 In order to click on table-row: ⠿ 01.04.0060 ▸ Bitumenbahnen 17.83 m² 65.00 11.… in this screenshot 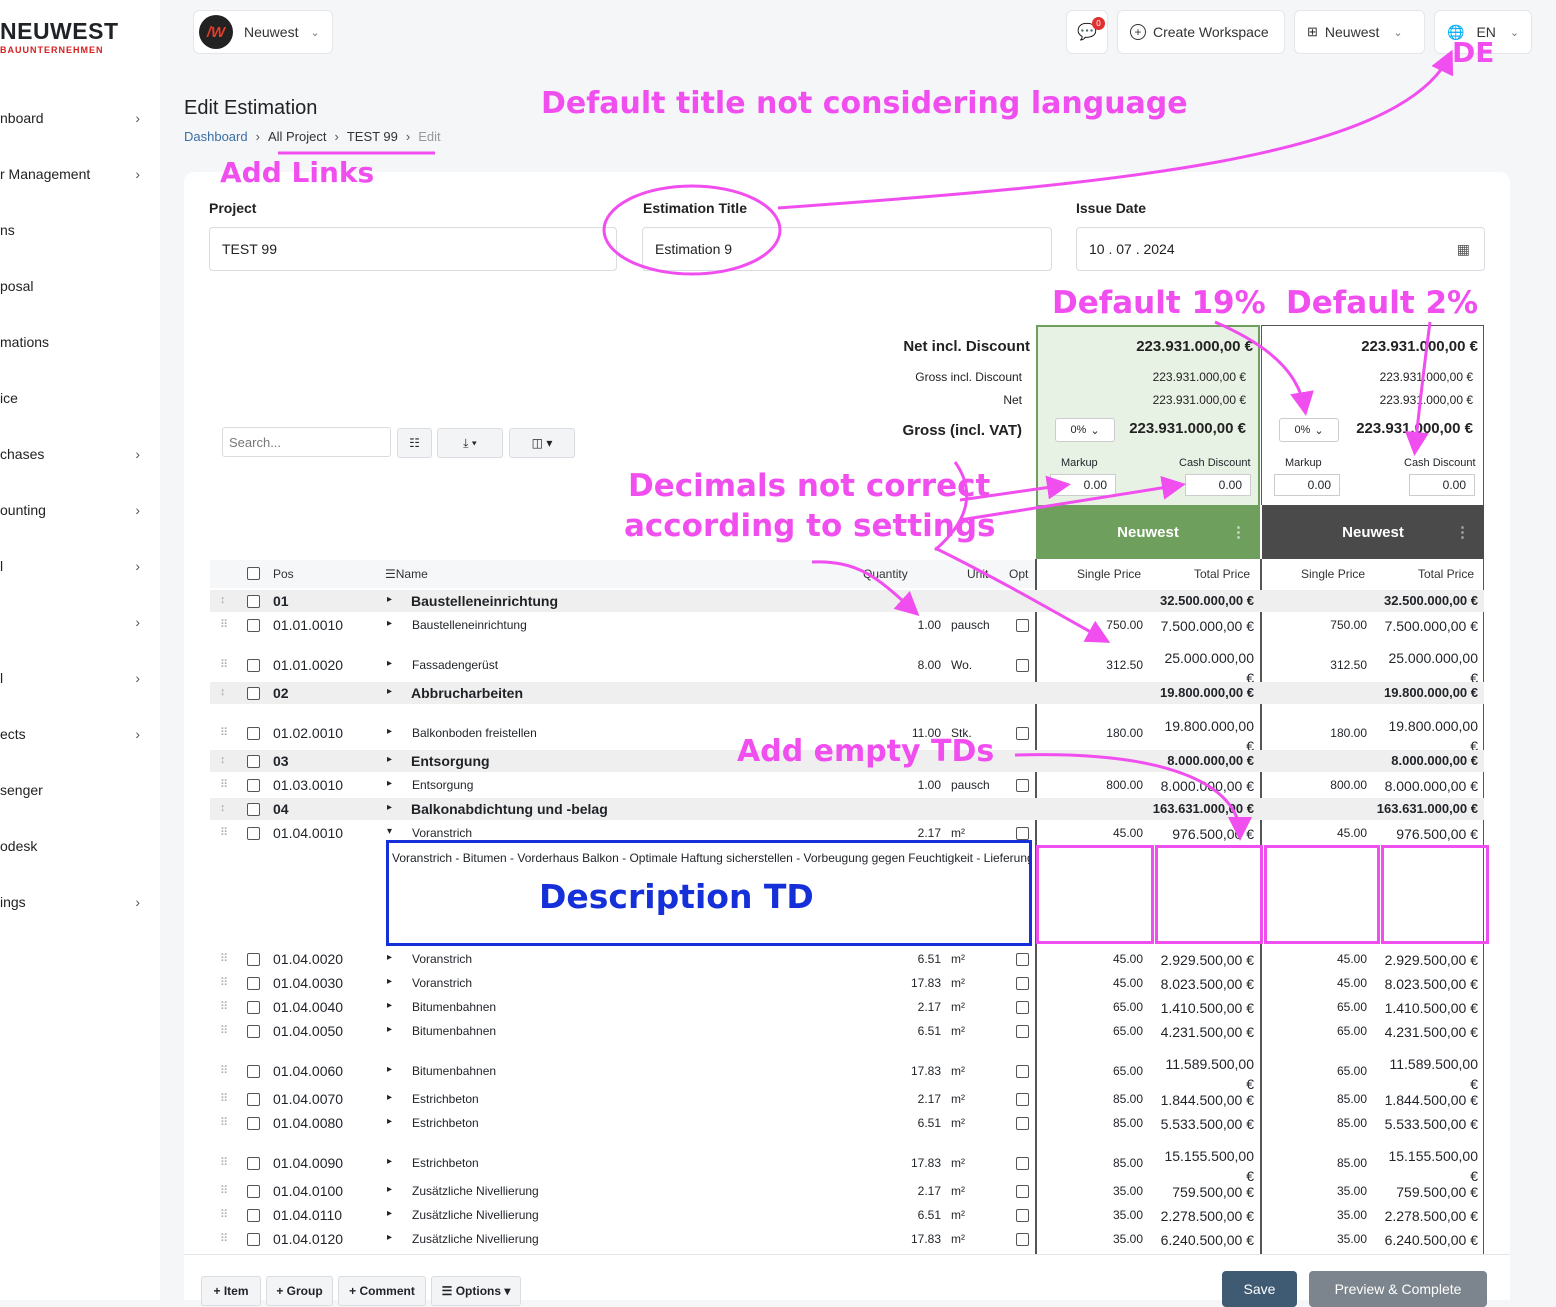, I will do `click(847, 1073)`.